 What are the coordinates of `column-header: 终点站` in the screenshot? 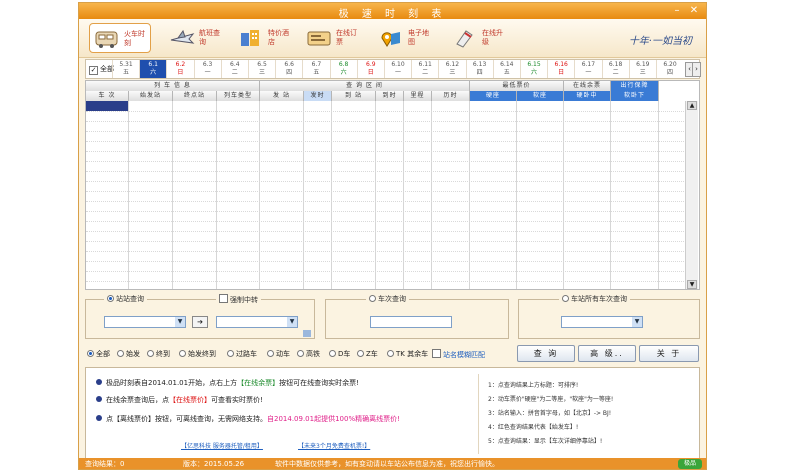 It's located at (195, 96).